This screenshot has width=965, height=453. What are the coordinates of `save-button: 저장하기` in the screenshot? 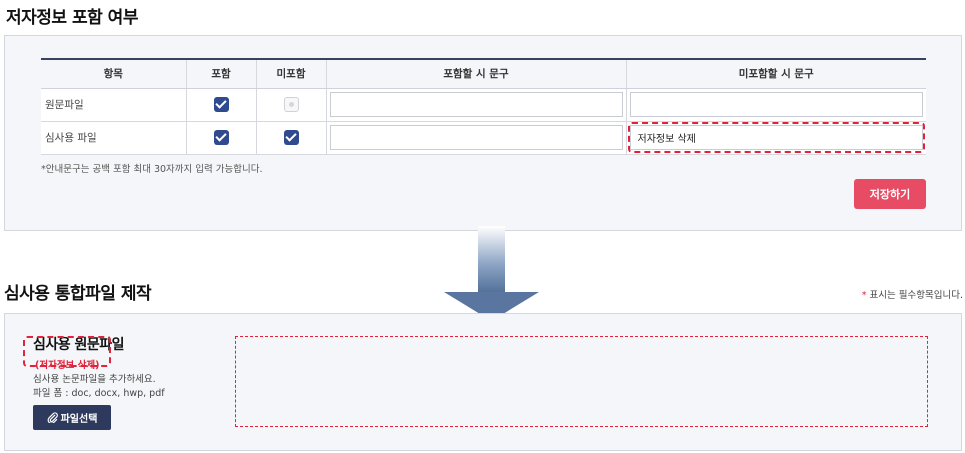 It's located at (890, 194).